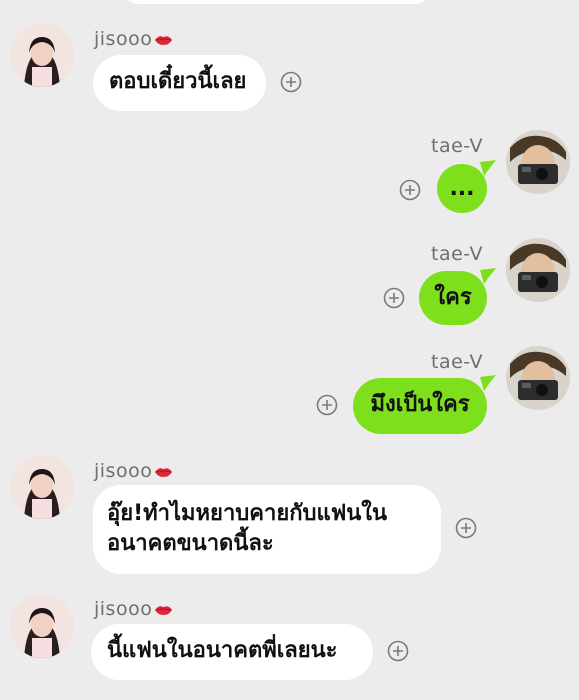 The height and width of the screenshot is (700, 579). I want to click on message-bubble: ใคร, so click(453, 298).